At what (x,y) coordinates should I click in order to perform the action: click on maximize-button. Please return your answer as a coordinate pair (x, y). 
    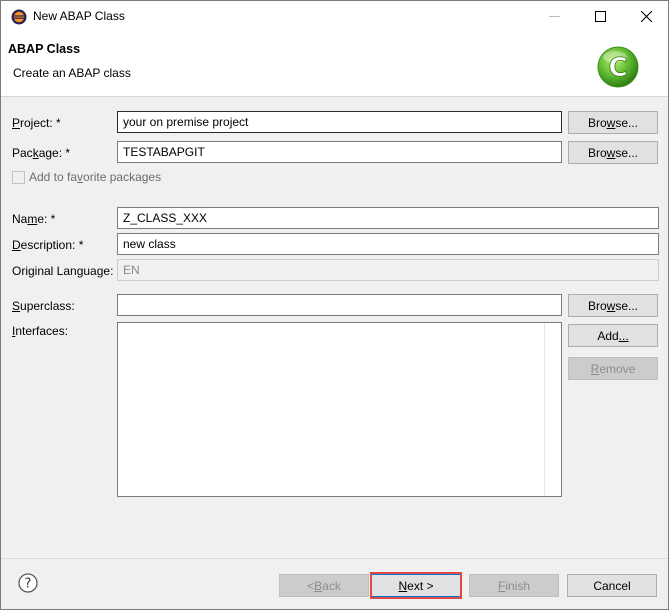
    Looking at the image, I should click on (600, 16).